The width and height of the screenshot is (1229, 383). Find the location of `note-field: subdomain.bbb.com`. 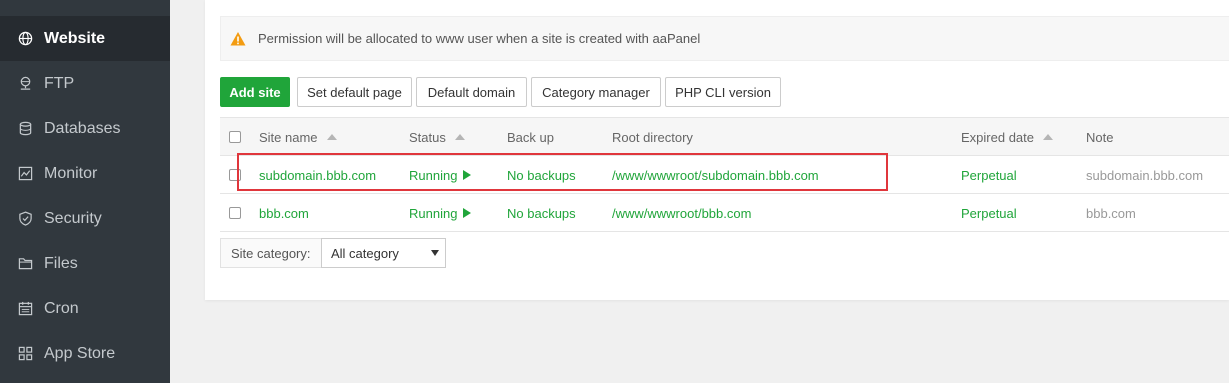

note-field: subdomain.bbb.com is located at coordinates (1144, 175).